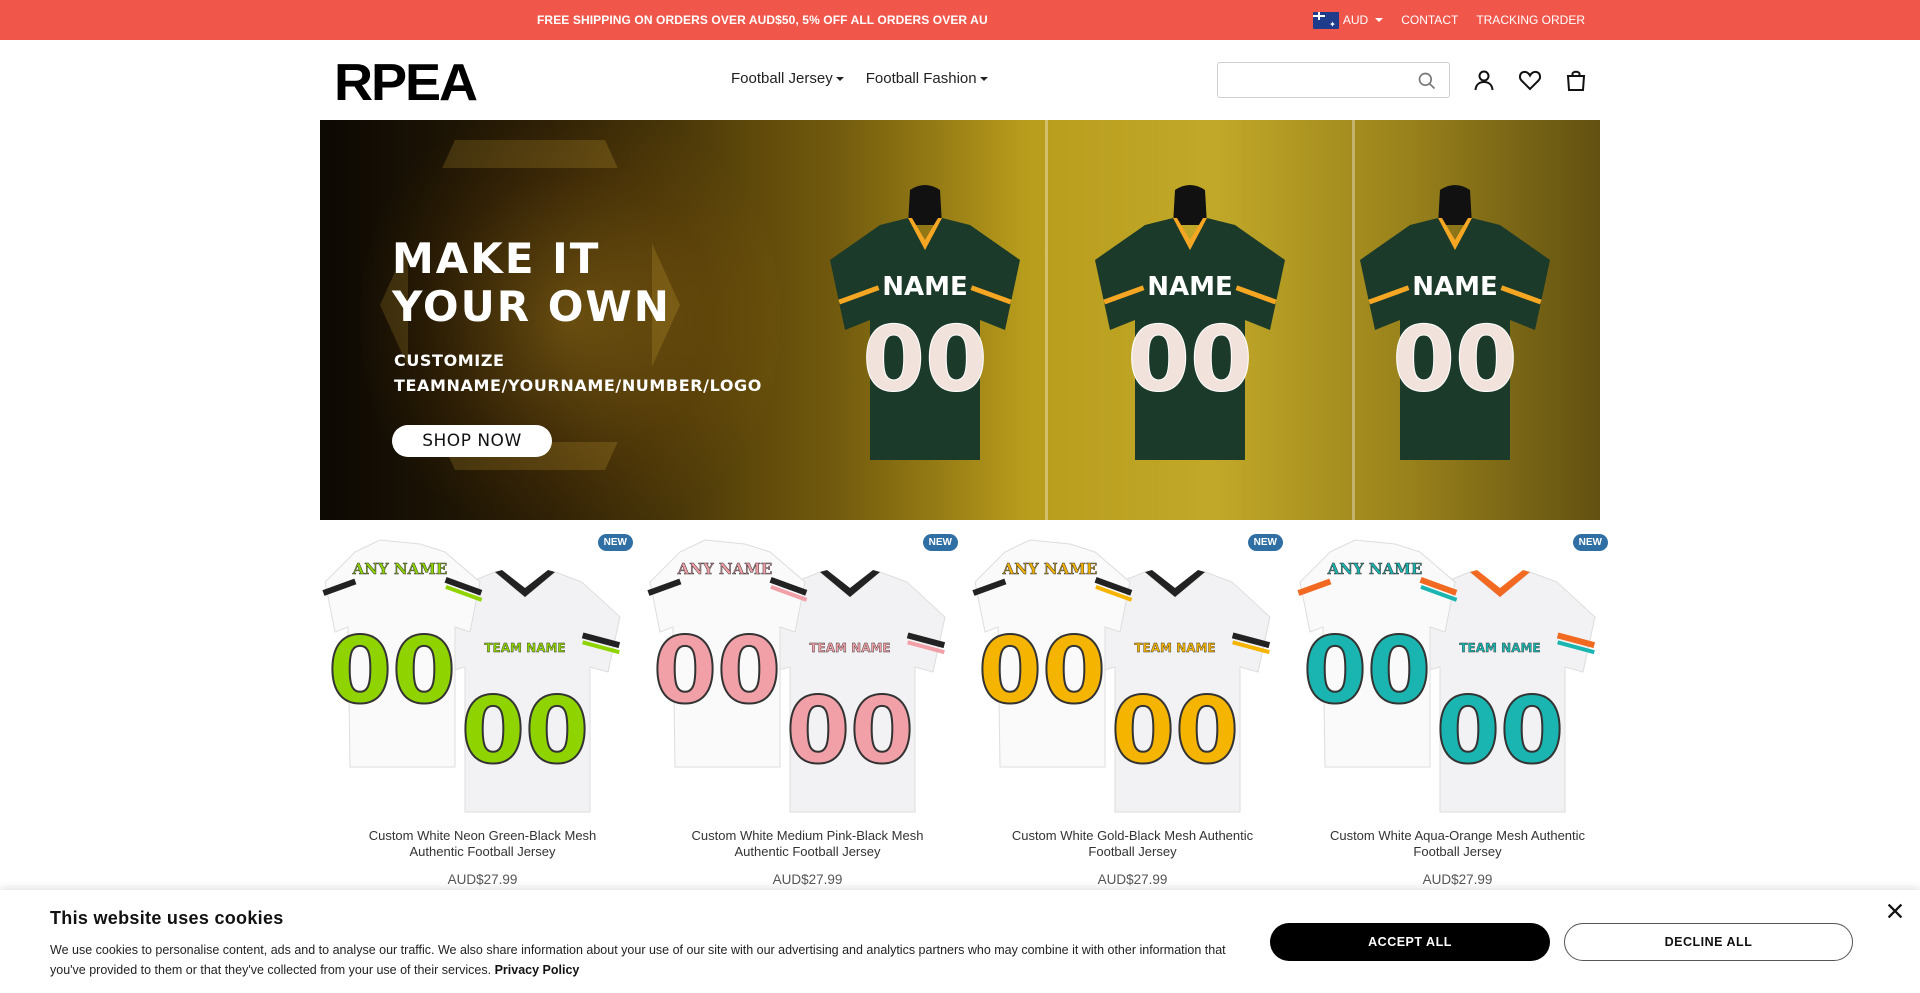 The width and height of the screenshot is (1920, 993). I want to click on hero-jersey-2: NAME 00, so click(1190, 322).